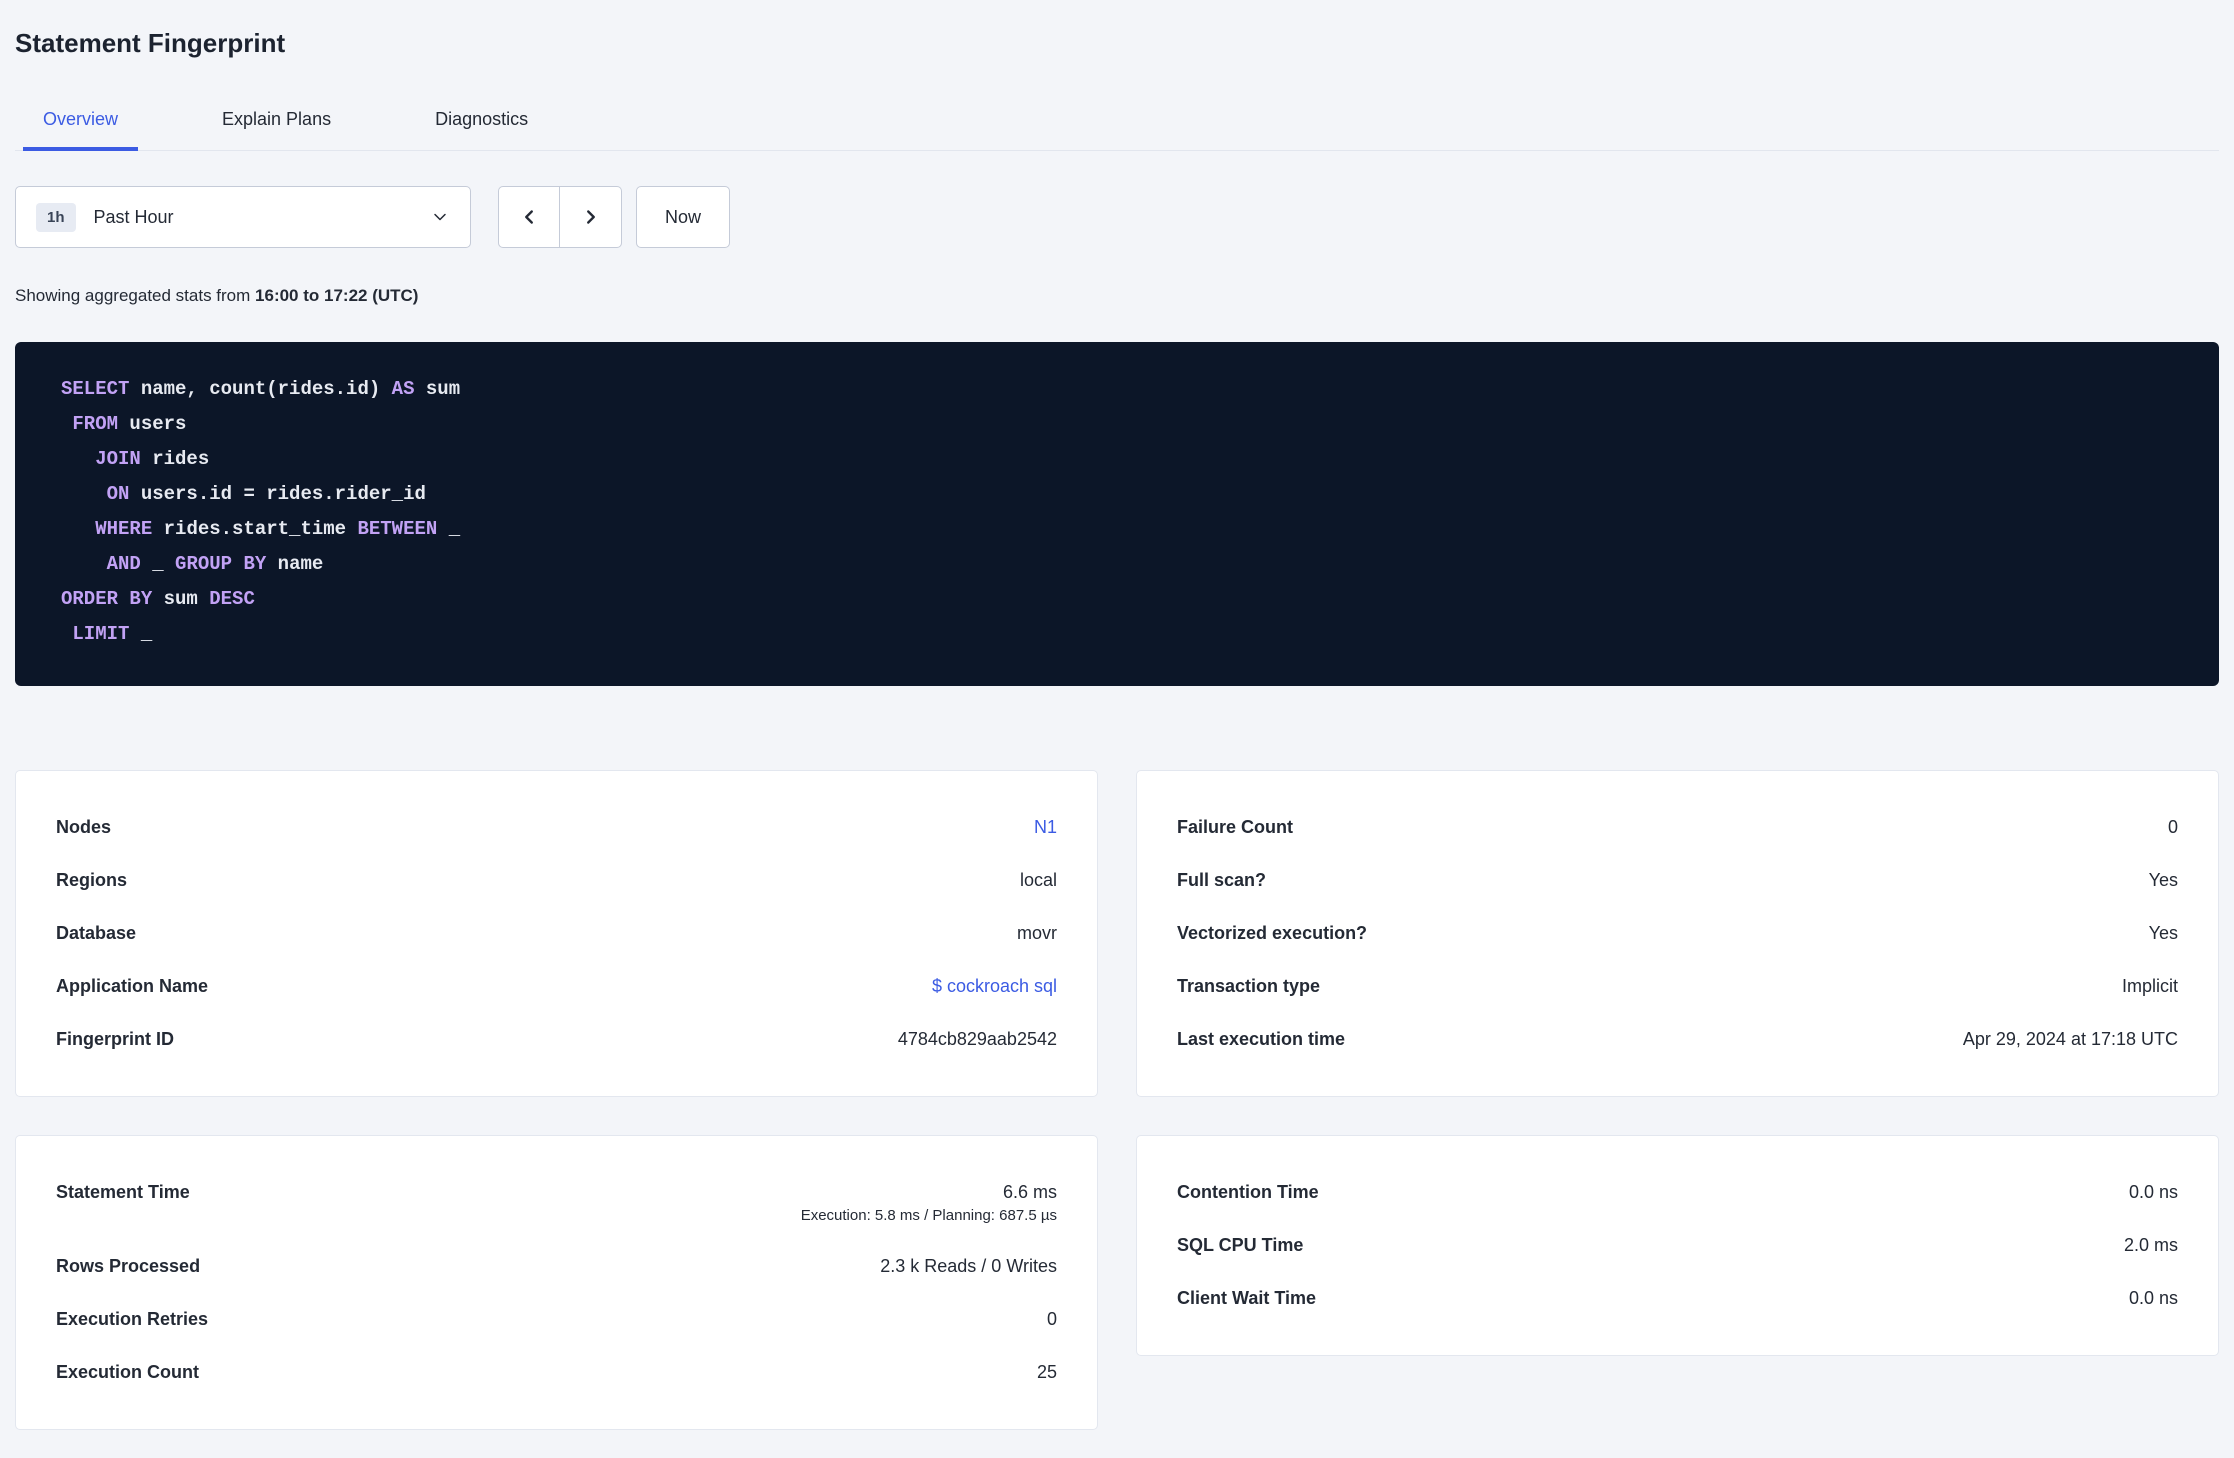  I want to click on stat-value: Apr 29, 2024 at 17:18 UTC, so click(2070, 1039).